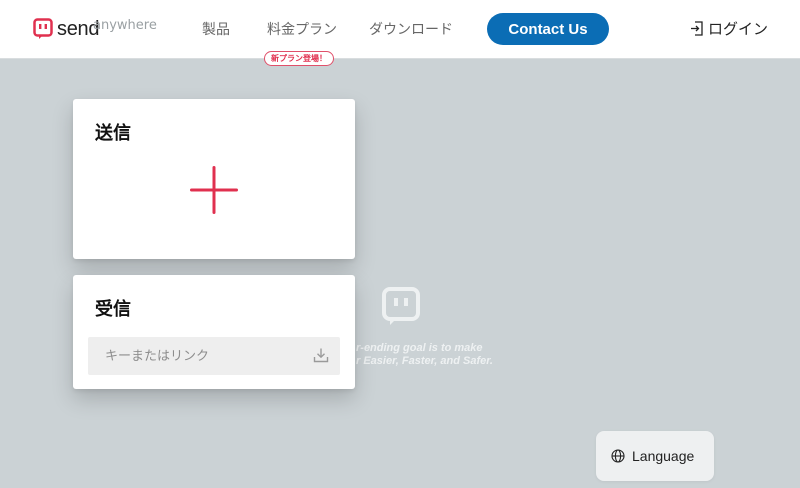 This screenshot has width=800, height=488. What do you see at coordinates (302, 29) in the screenshot?
I see `nav-pricing: 料金プラン` at bounding box center [302, 29].